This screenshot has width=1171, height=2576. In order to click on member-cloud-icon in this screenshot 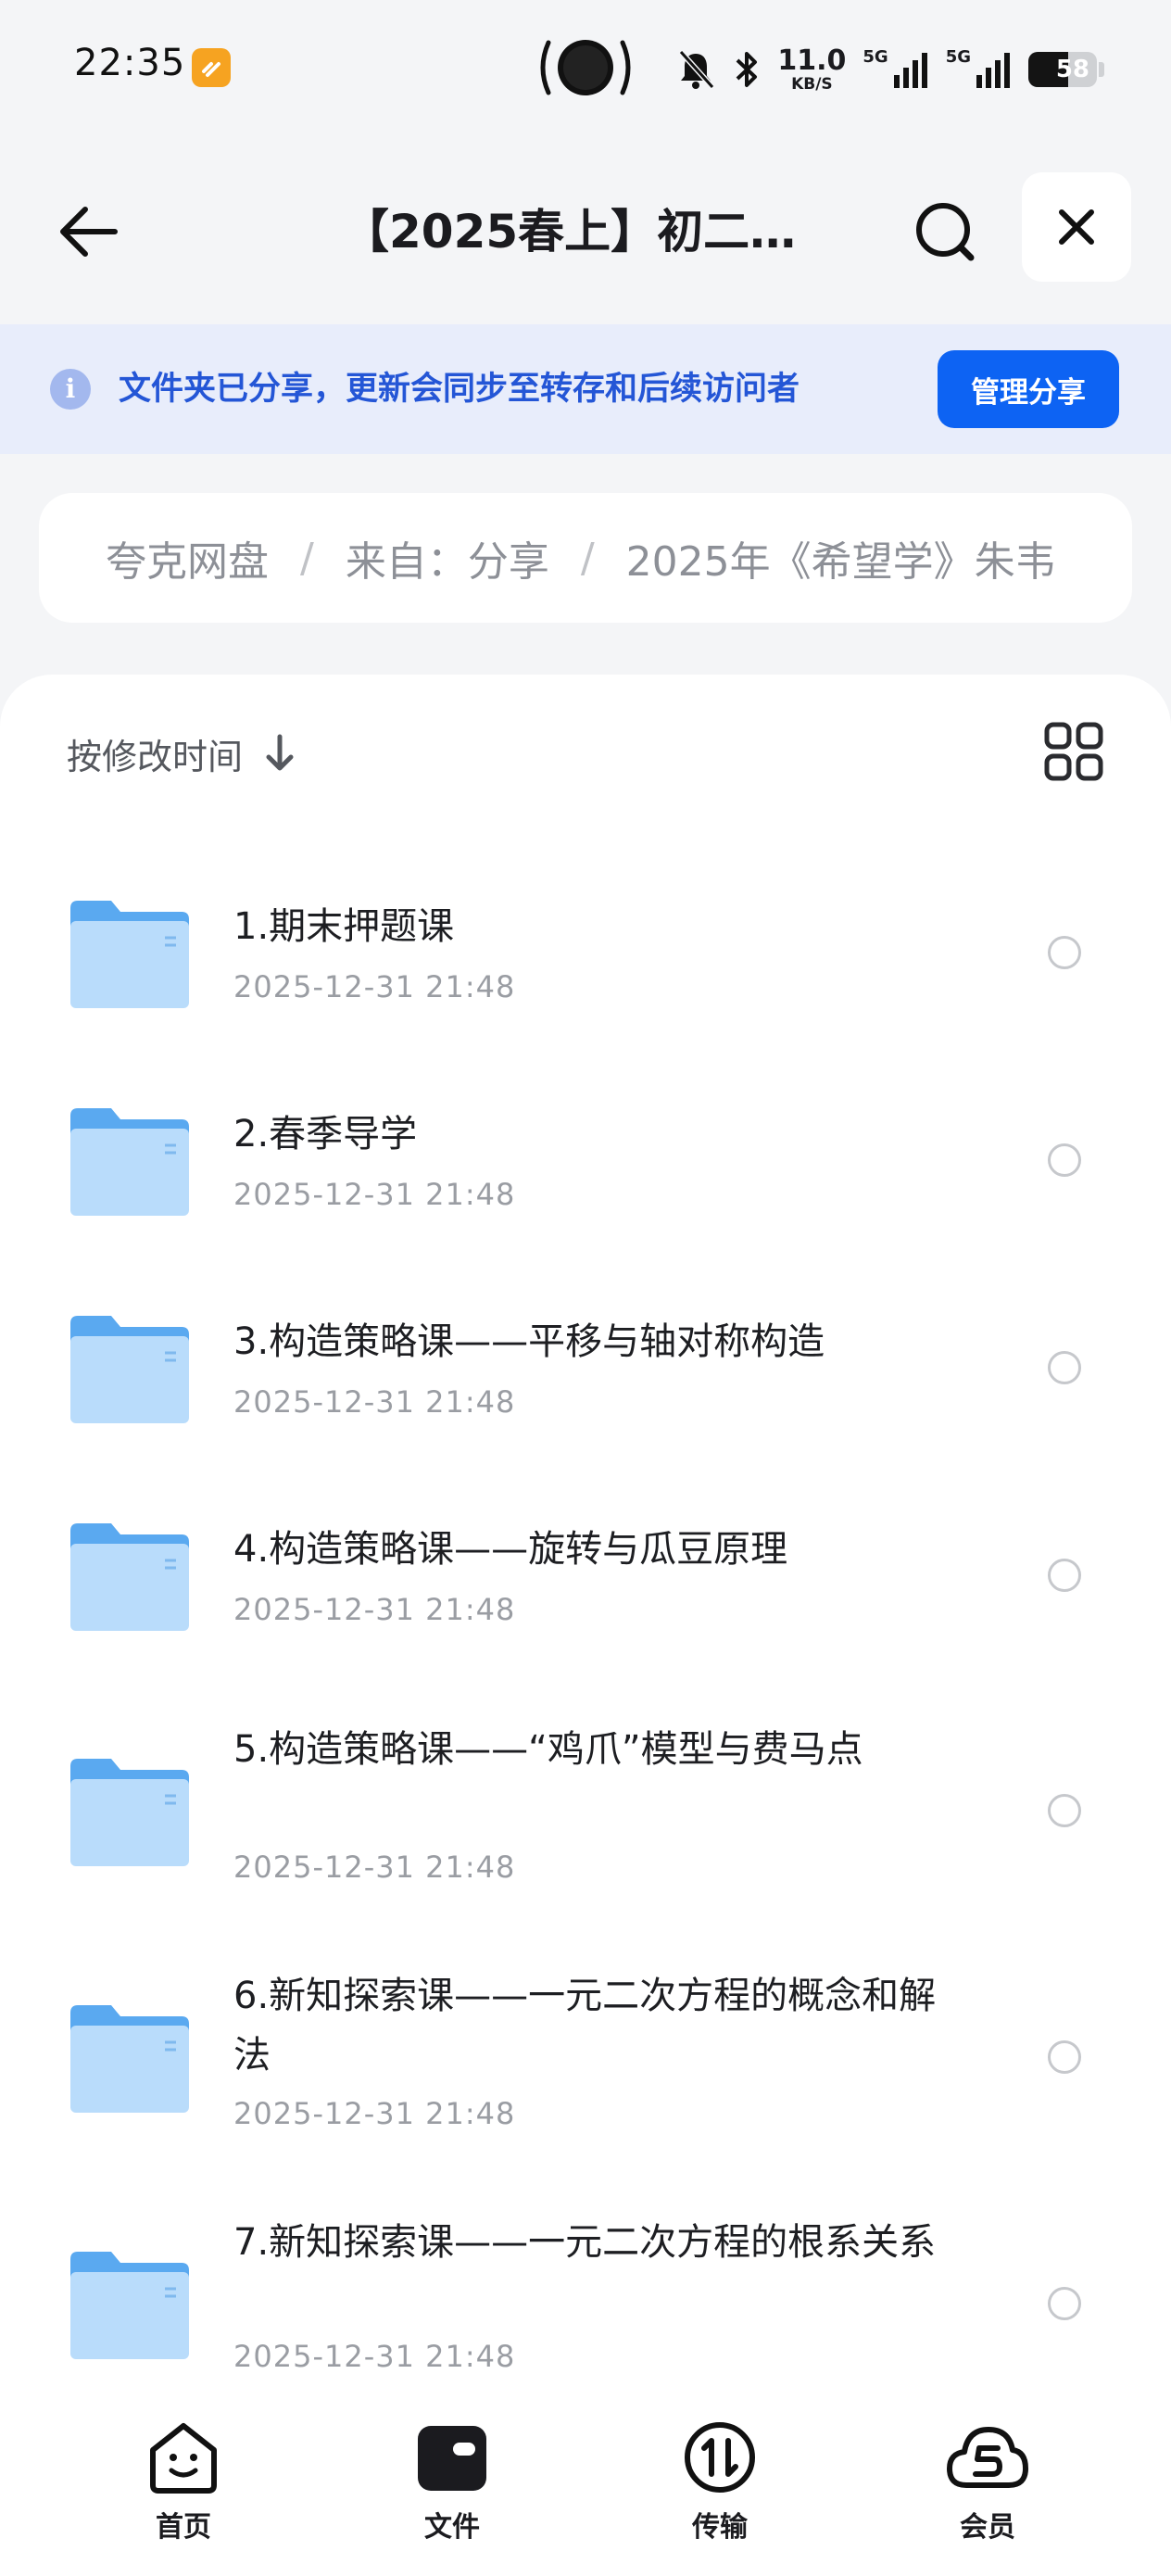, I will do `click(988, 2457)`.